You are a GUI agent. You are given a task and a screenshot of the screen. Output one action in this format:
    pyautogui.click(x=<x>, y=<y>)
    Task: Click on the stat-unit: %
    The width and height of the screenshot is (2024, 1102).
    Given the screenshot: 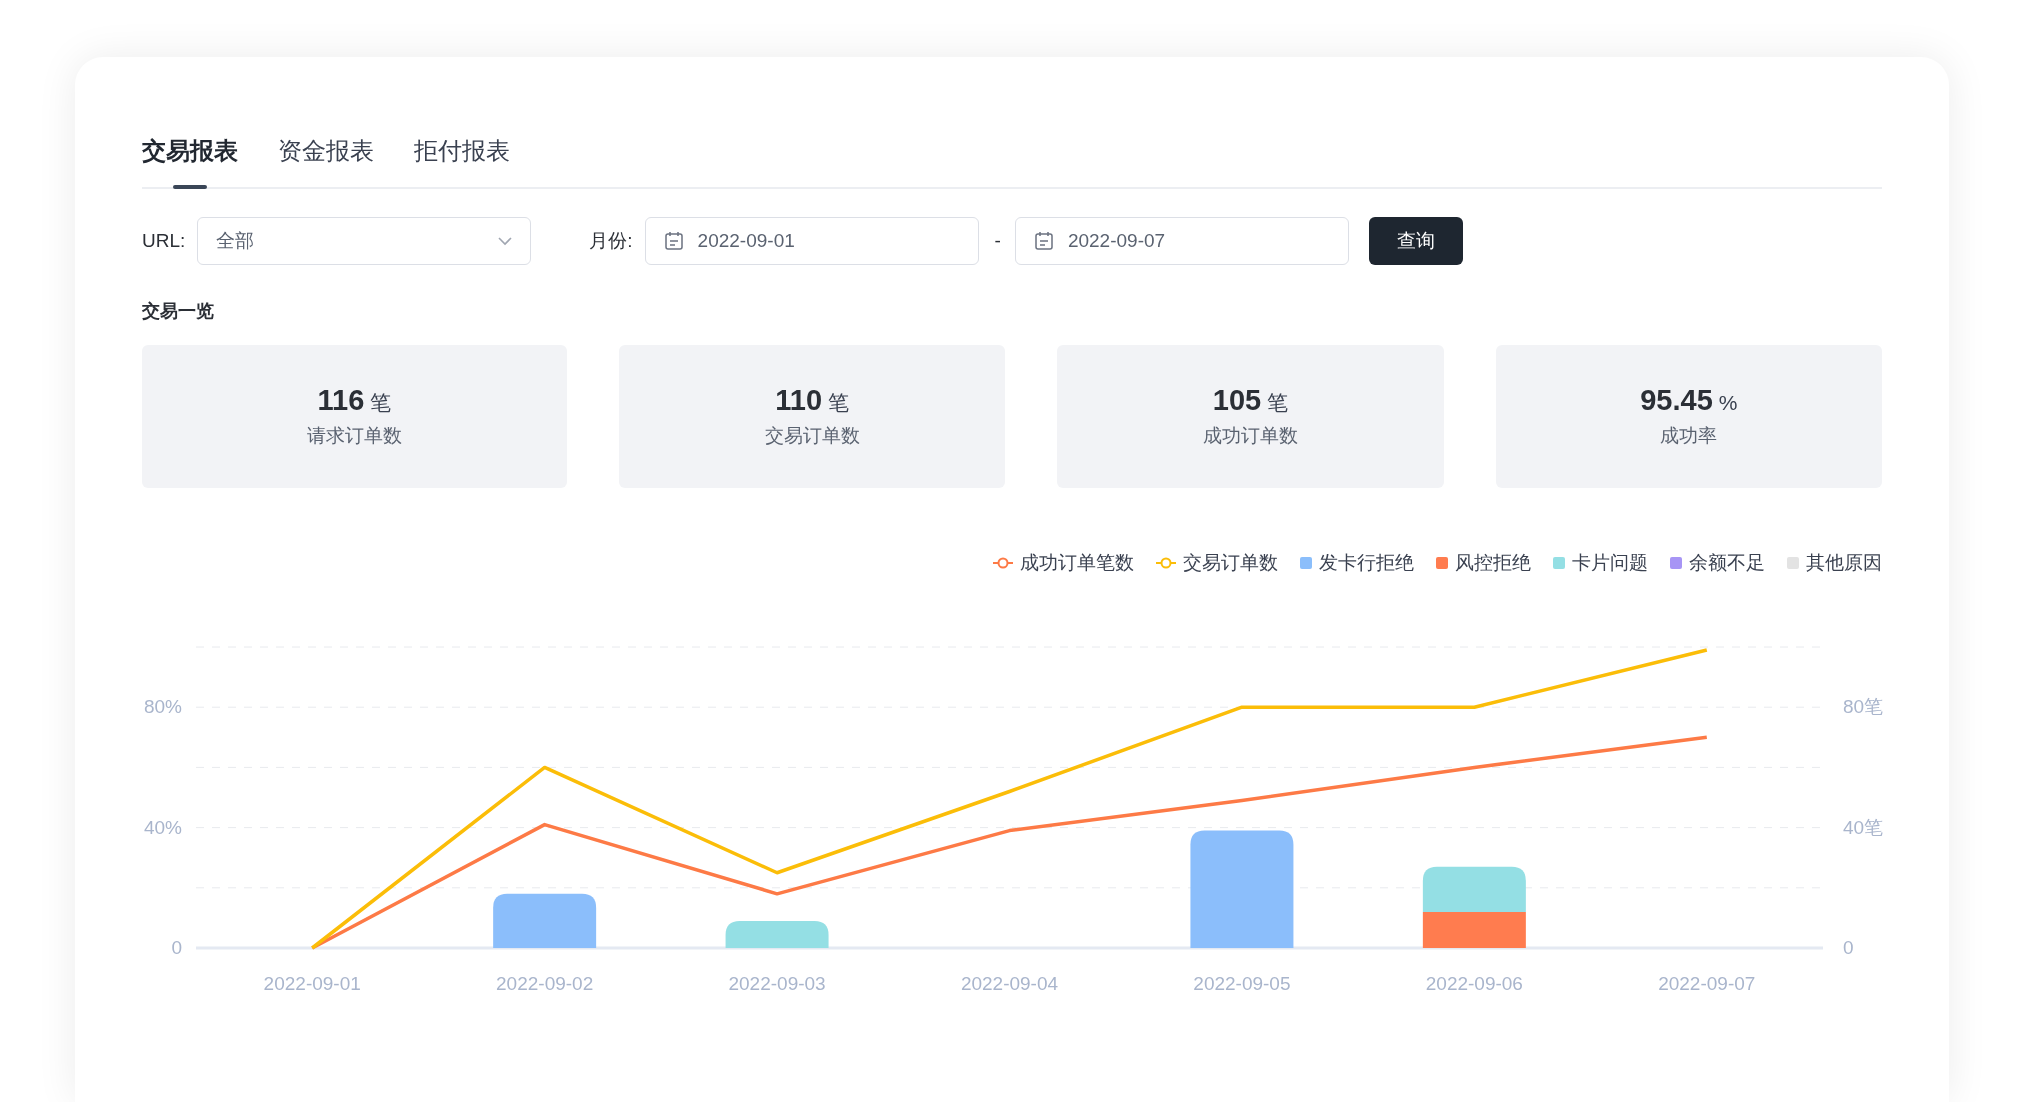 What is the action you would take?
    pyautogui.click(x=1728, y=403)
    